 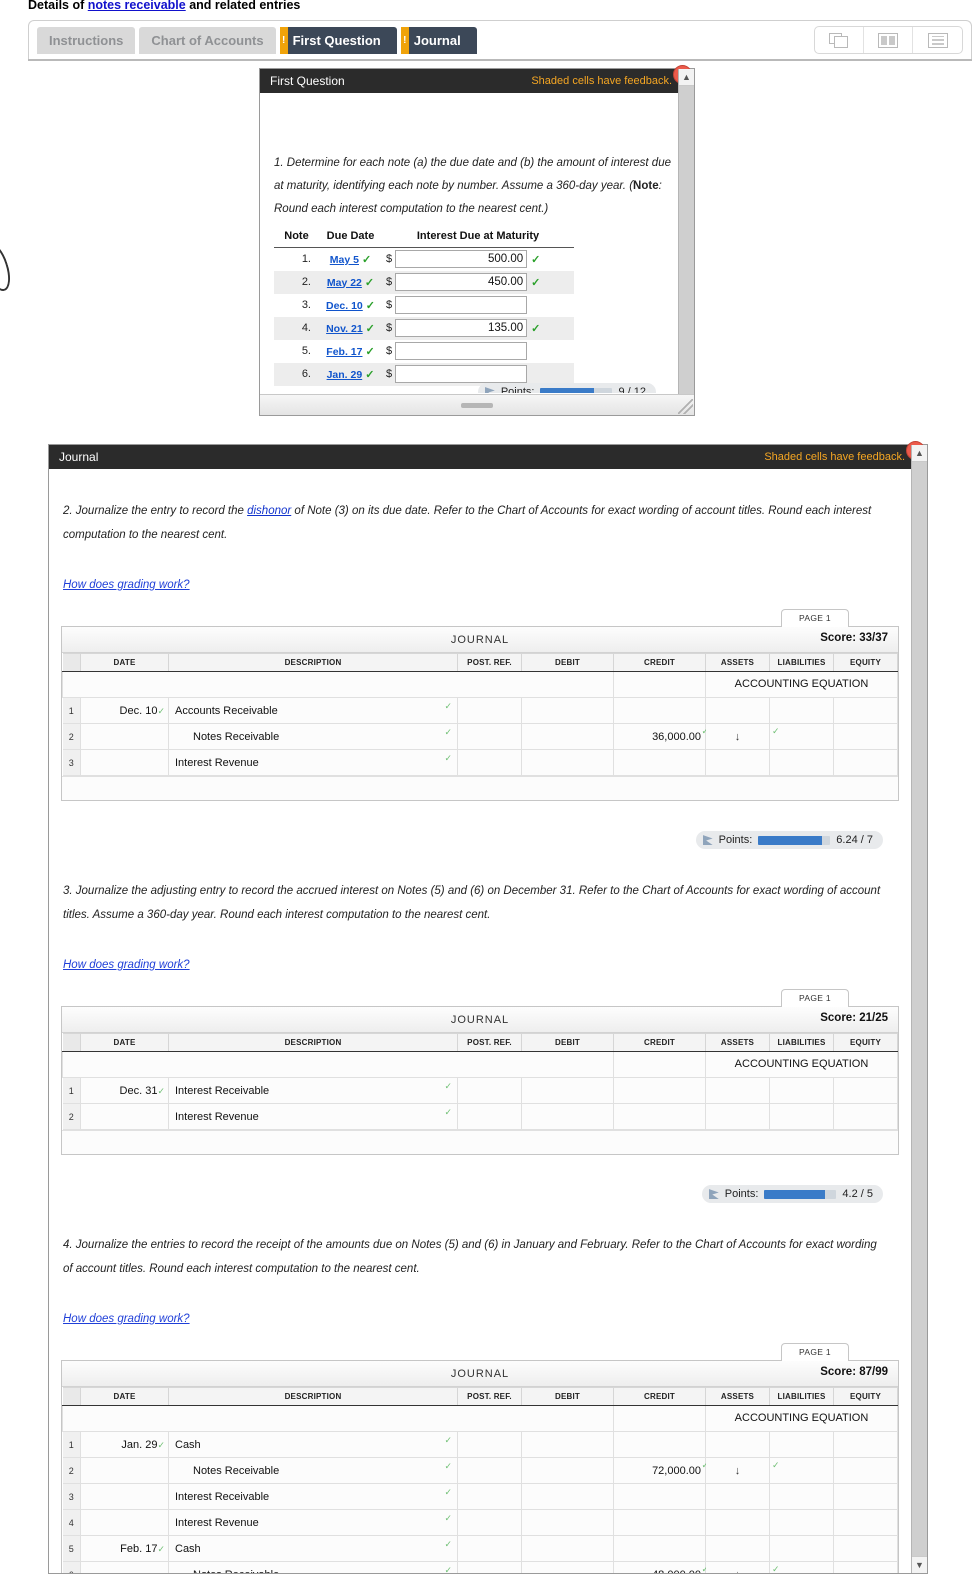 What do you see at coordinates (661, 1567) in the screenshot?
I see `credit-cell: 48,000.00✓` at bounding box center [661, 1567].